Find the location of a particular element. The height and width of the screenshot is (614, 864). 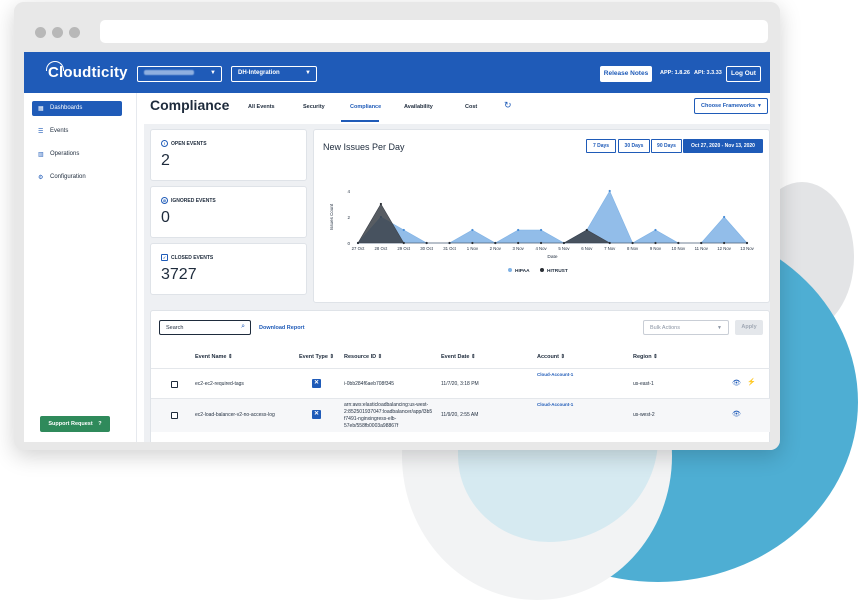

search-input: Search ⌕ is located at coordinates (205, 327).